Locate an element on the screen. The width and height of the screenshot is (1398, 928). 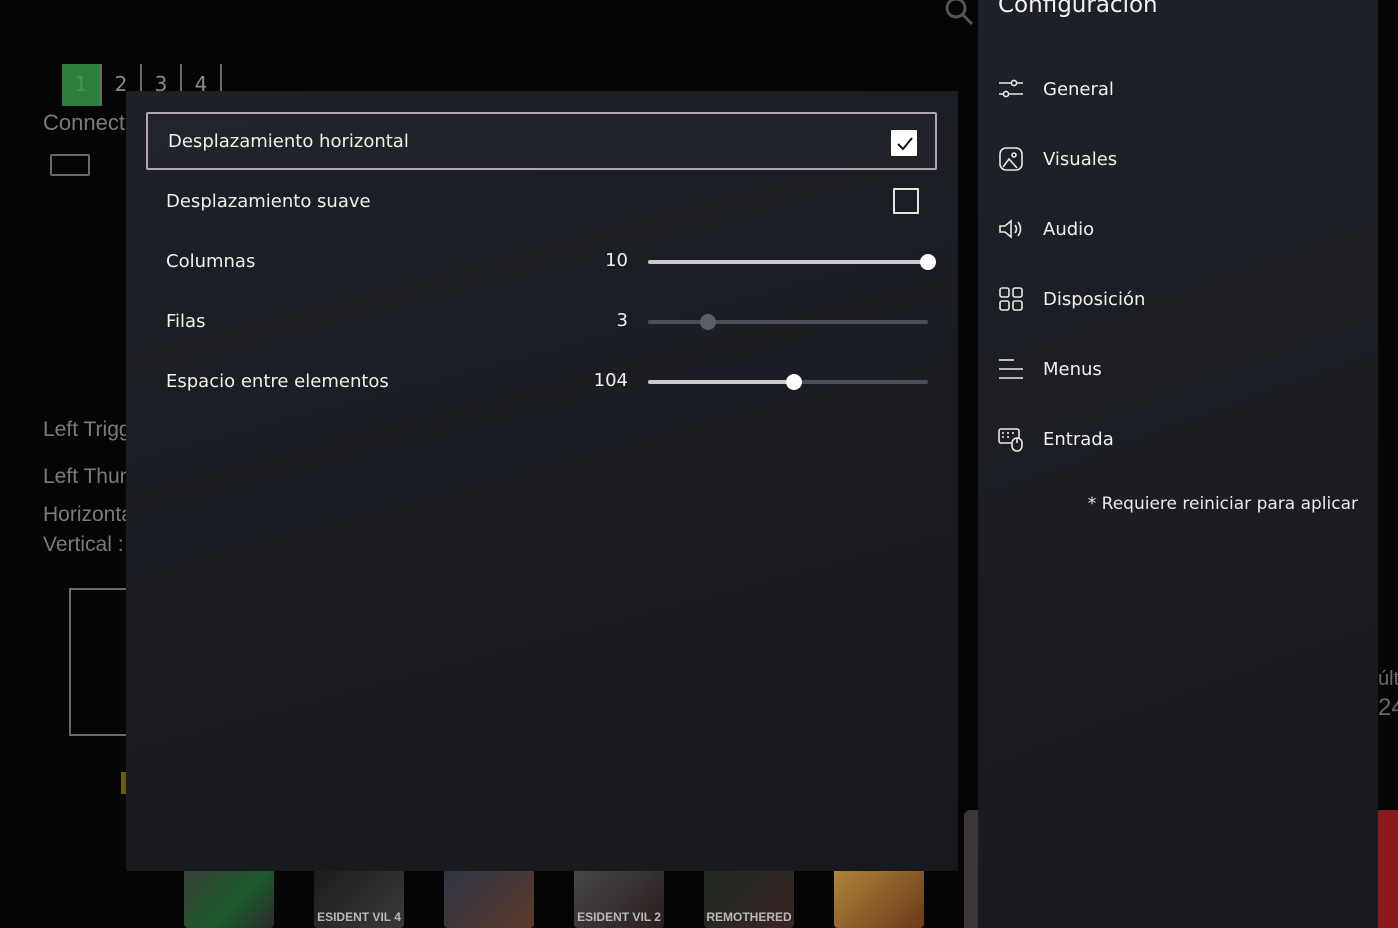
nav-label-menus: Menus is located at coordinates (1072, 369).